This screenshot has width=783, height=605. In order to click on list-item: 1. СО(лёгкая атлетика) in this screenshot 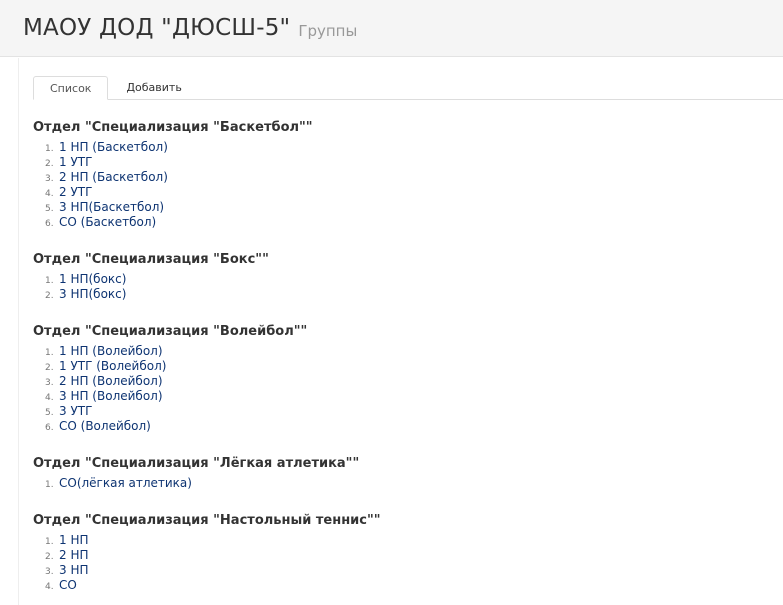, I will do `click(118, 483)`.